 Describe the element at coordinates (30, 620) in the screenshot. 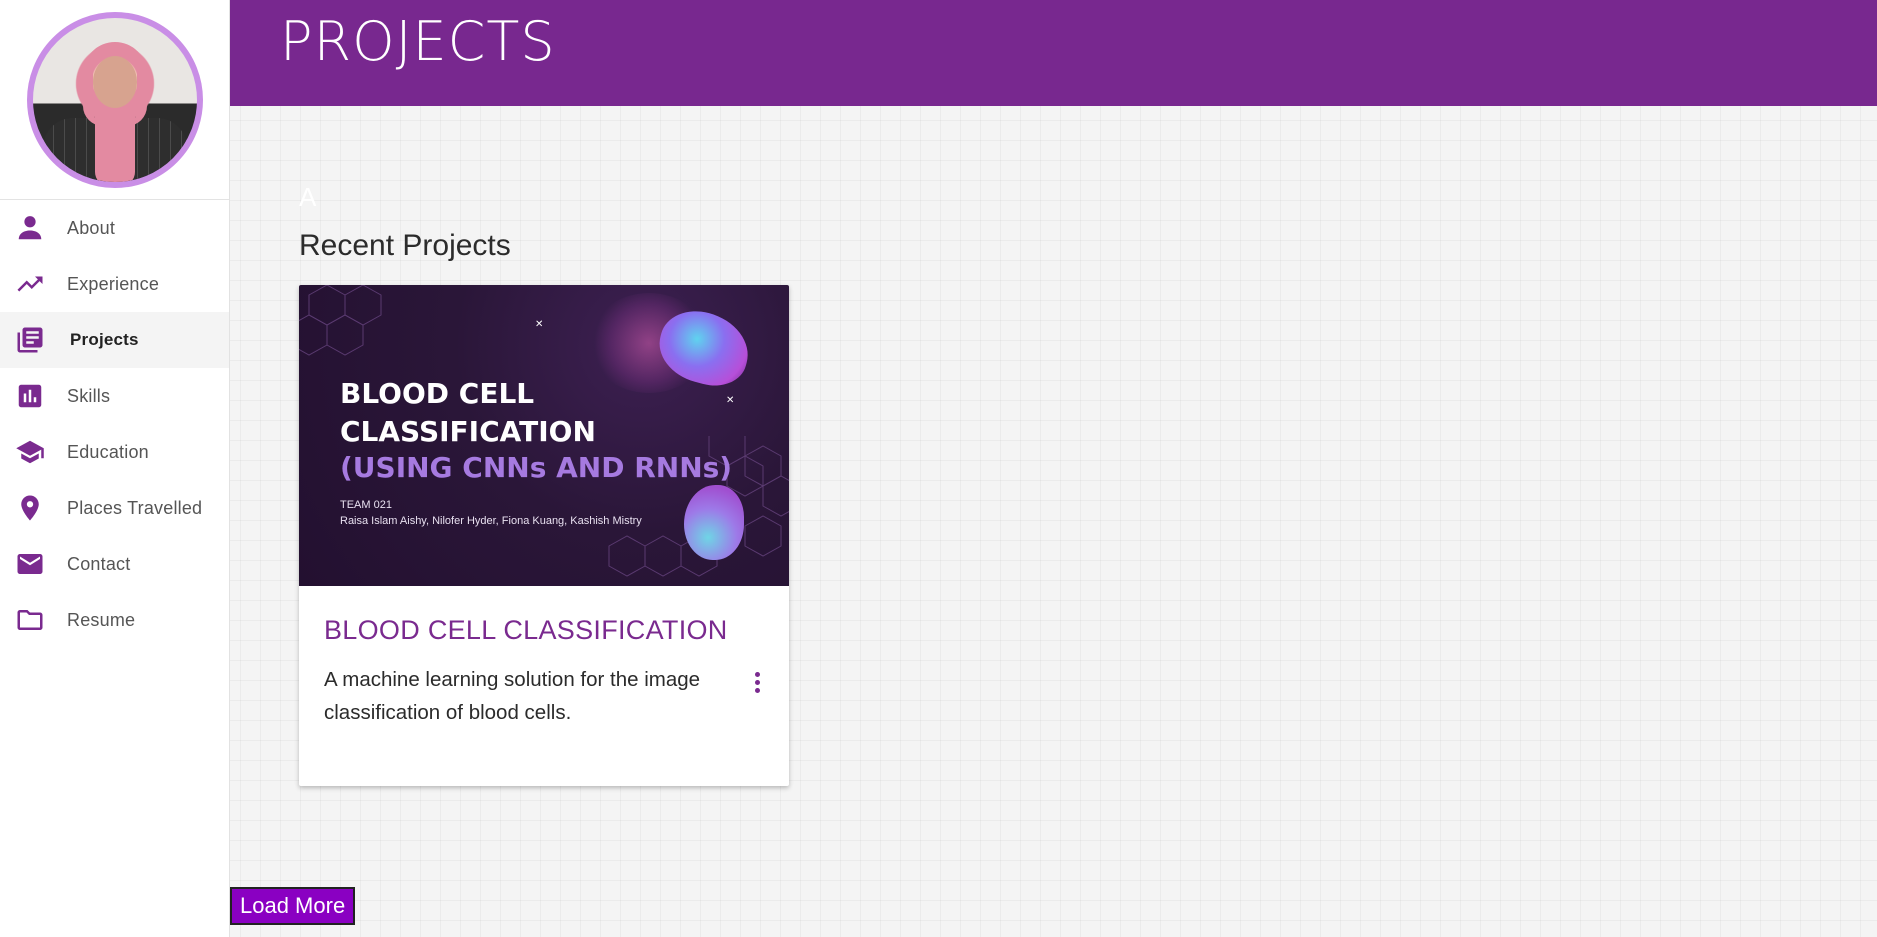

I see `folder-icon` at that location.